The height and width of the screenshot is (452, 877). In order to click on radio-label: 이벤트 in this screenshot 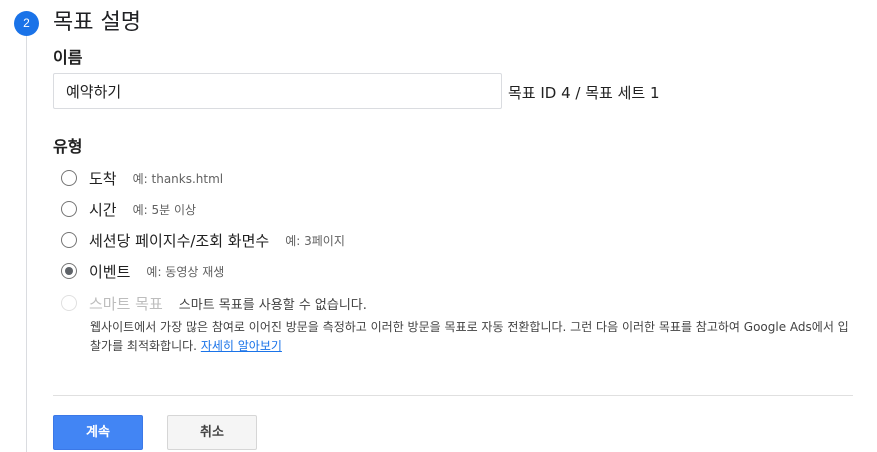, I will do `click(110, 271)`.